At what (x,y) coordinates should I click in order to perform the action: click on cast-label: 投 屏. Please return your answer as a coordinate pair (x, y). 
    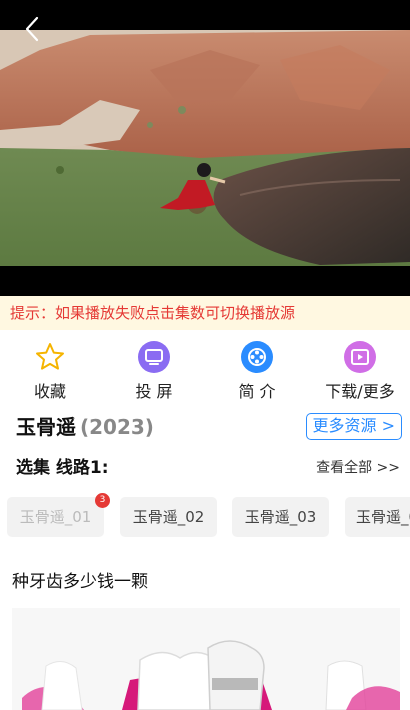
    Looking at the image, I should click on (154, 391).